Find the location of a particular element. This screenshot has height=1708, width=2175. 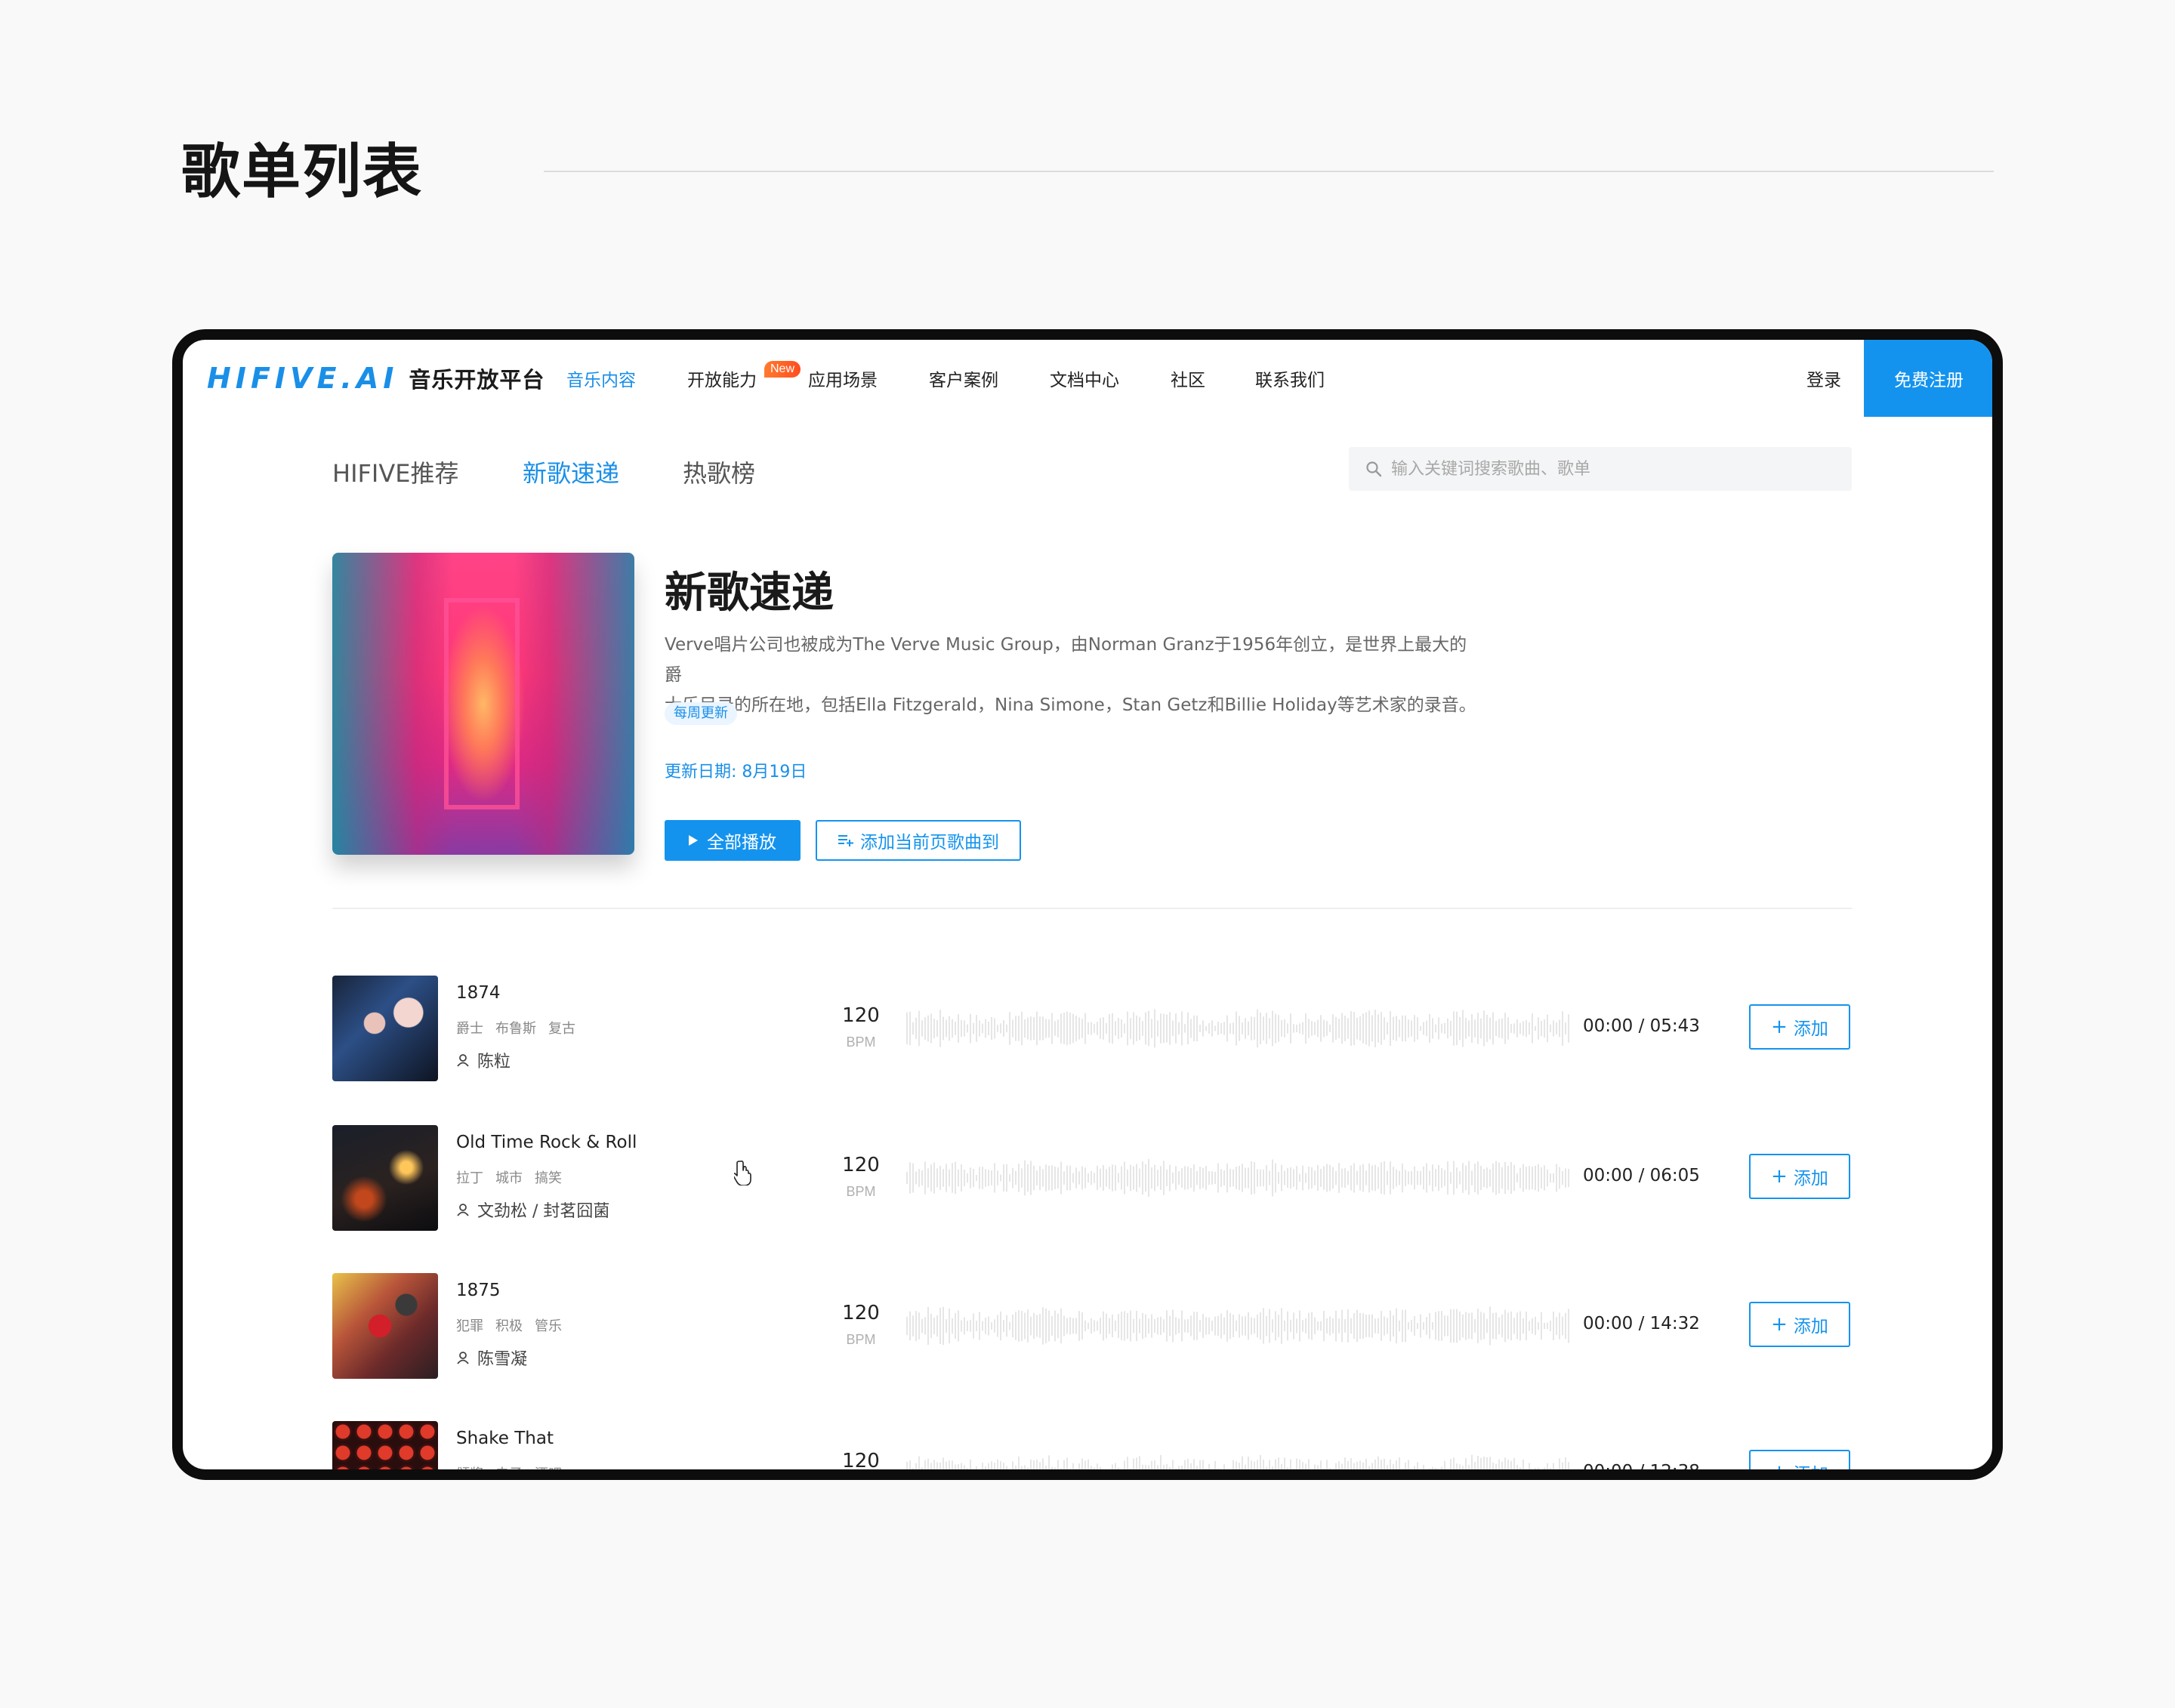

song-artist: 陈雪凝 is located at coordinates (491, 1358).